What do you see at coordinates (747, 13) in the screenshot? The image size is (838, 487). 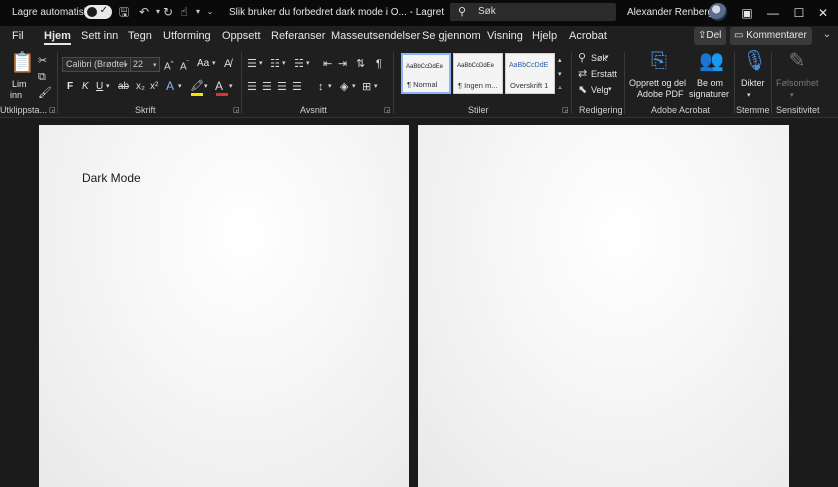 I see `ribbon-display-icon: ▣` at bounding box center [747, 13].